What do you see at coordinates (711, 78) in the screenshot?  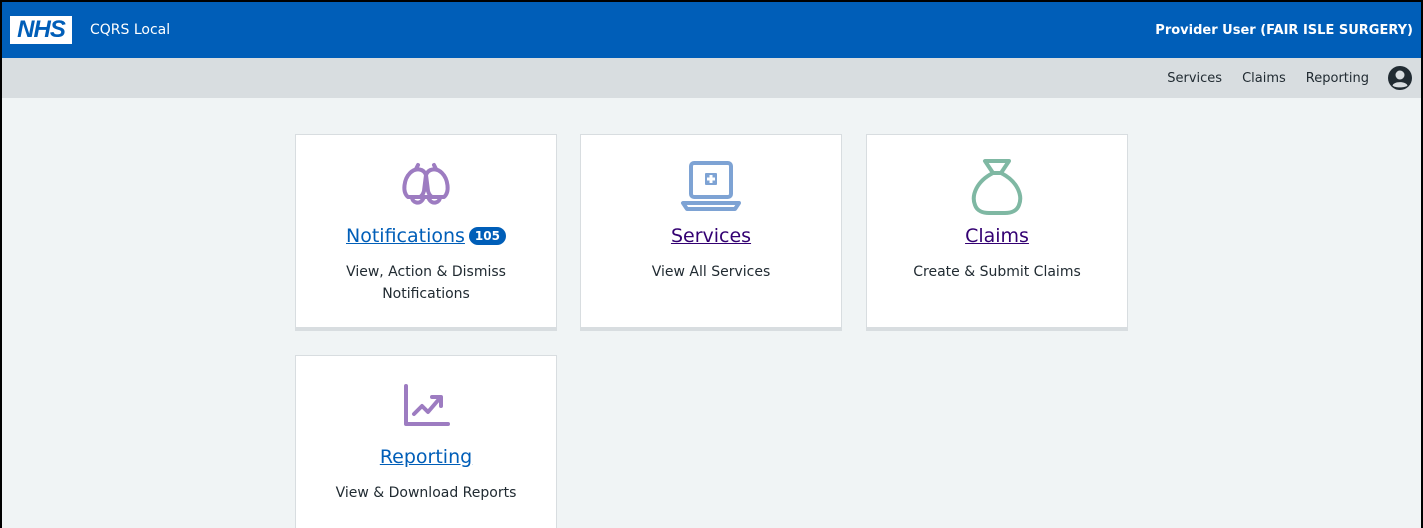 I see `main-nav: Services Claims Reporting` at bounding box center [711, 78].